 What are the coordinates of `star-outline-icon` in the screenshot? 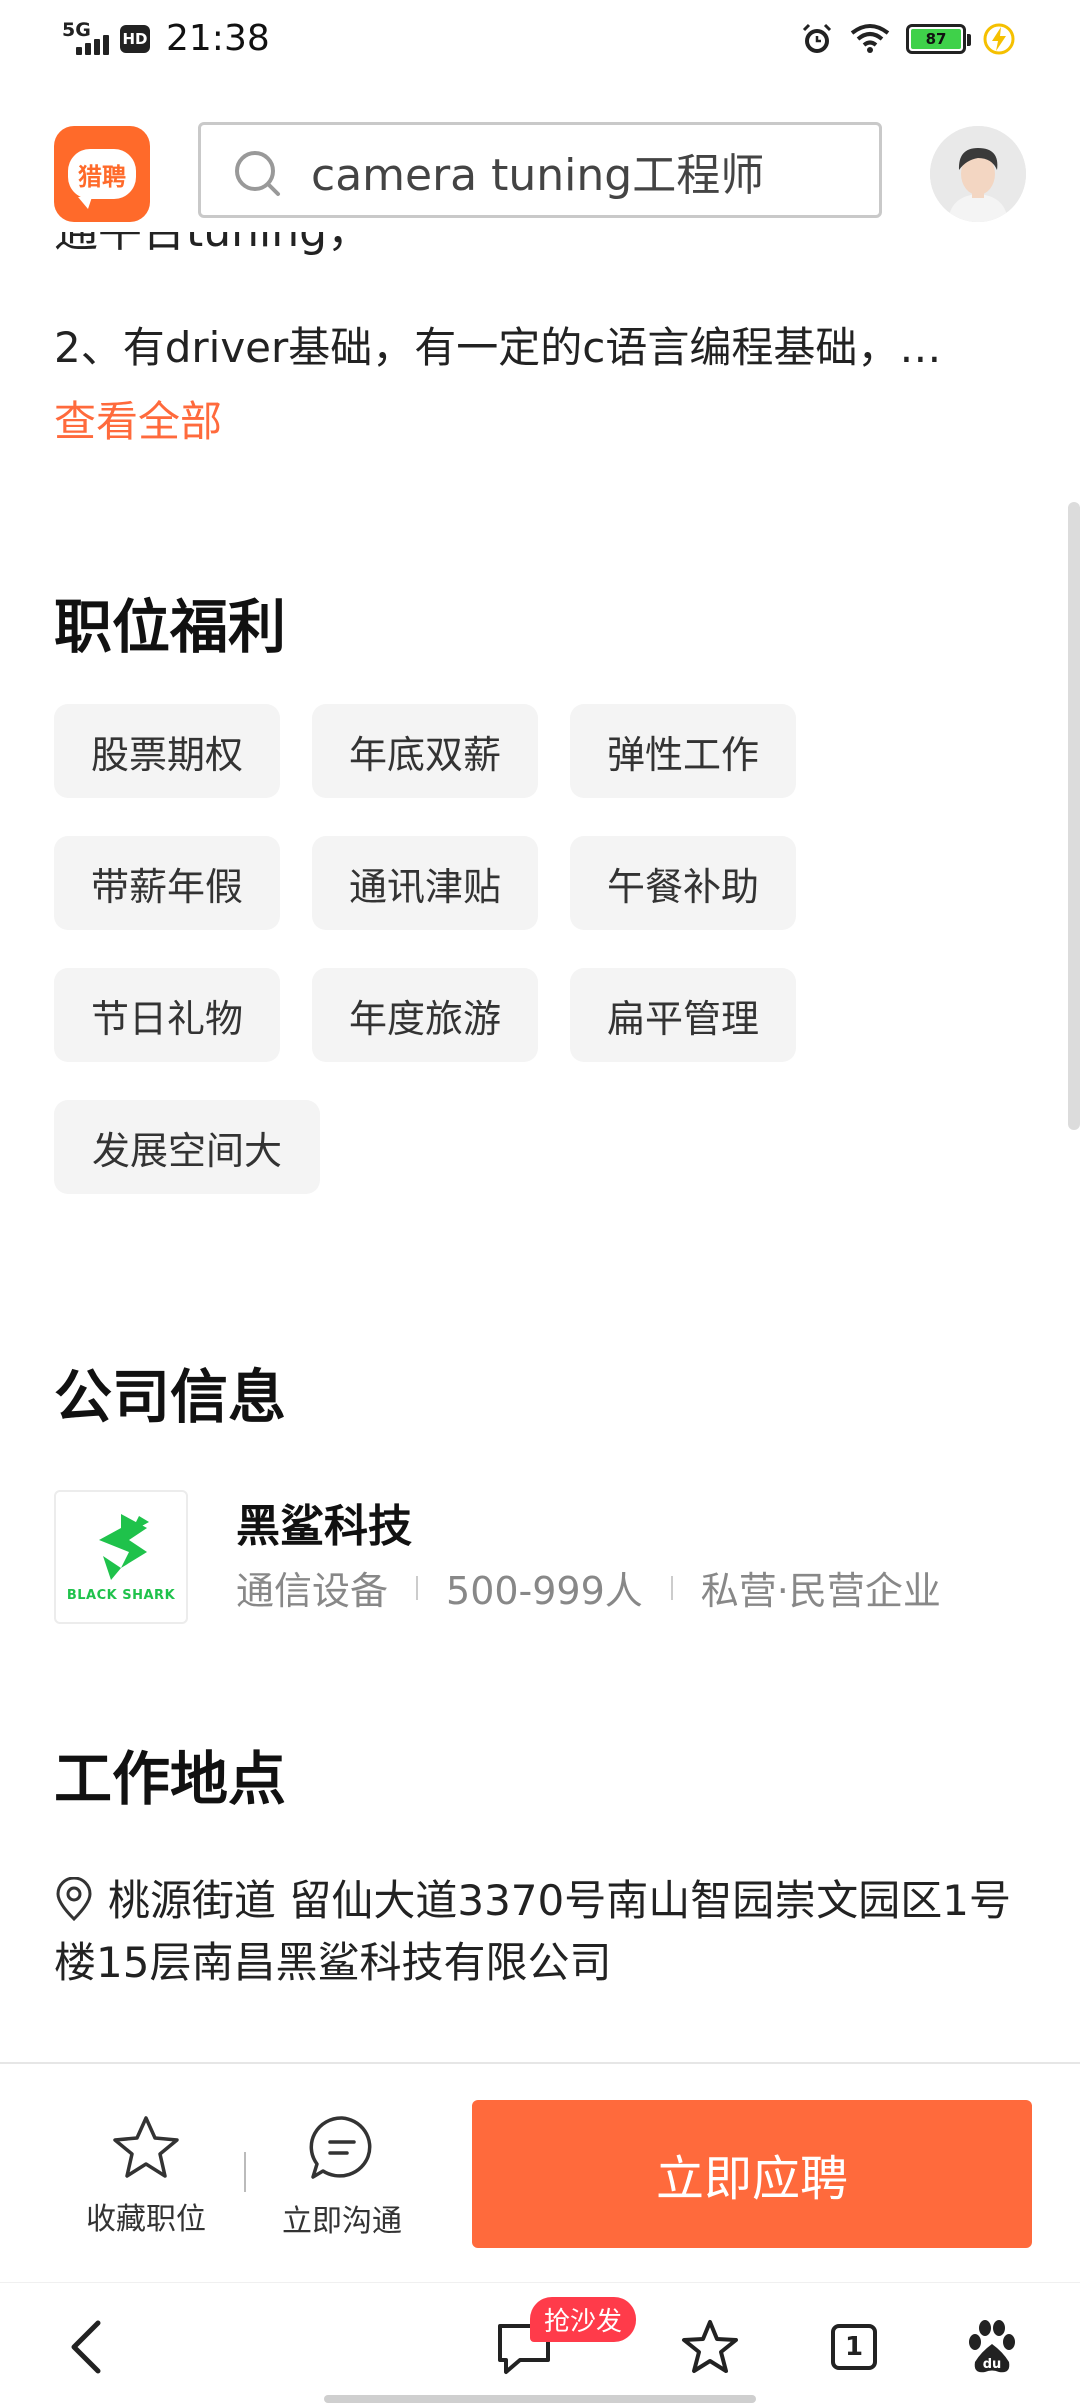 It's located at (710, 2346).